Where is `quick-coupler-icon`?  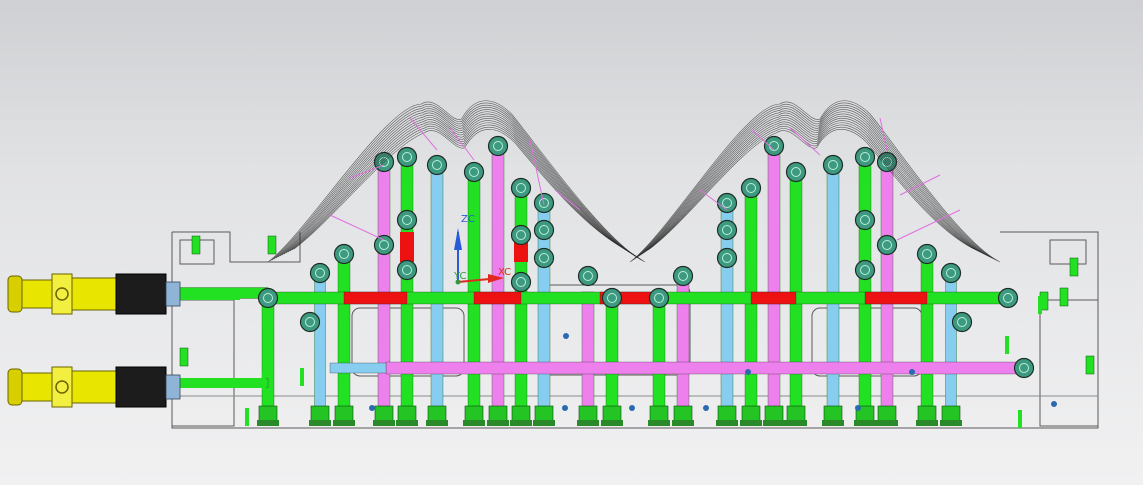
quick-coupler-icon is located at coordinates (94, 387).